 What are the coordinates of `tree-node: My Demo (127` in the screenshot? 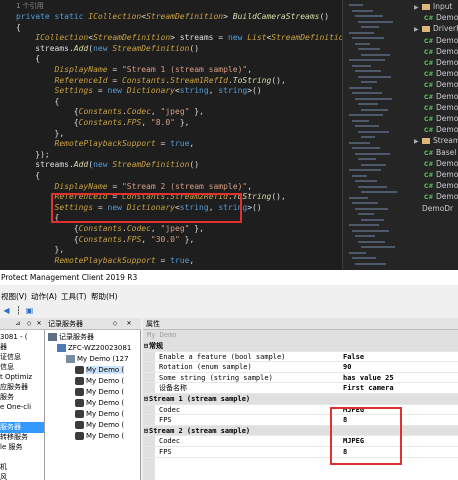 It's located at (97, 359).